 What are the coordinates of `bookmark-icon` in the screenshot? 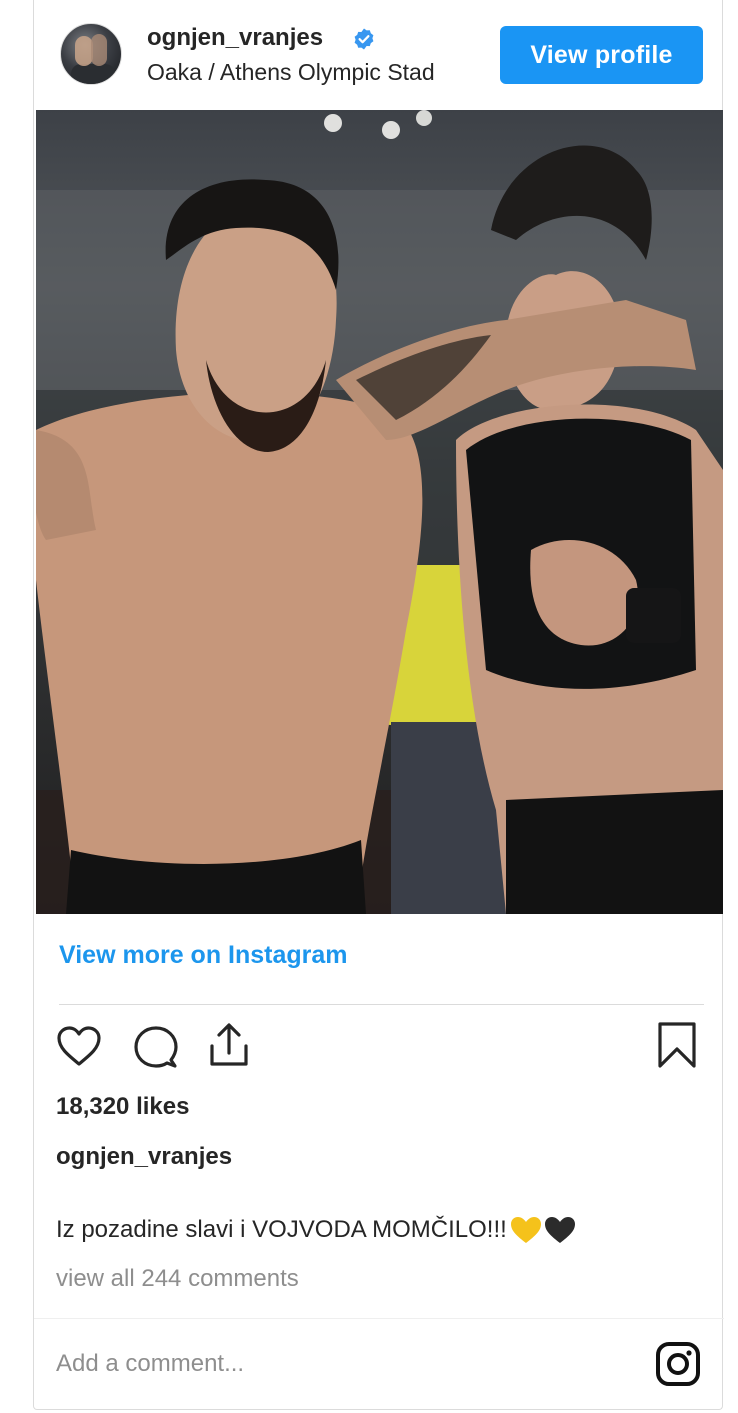 It's located at (677, 1045).